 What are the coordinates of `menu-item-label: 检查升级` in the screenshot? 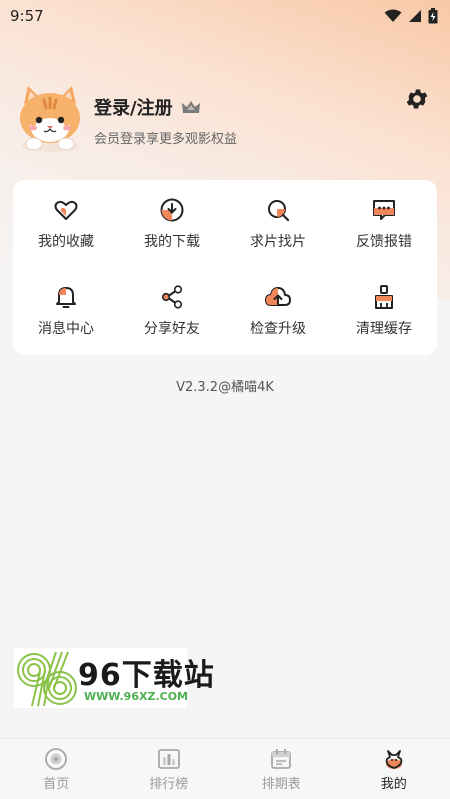 It's located at (278, 329).